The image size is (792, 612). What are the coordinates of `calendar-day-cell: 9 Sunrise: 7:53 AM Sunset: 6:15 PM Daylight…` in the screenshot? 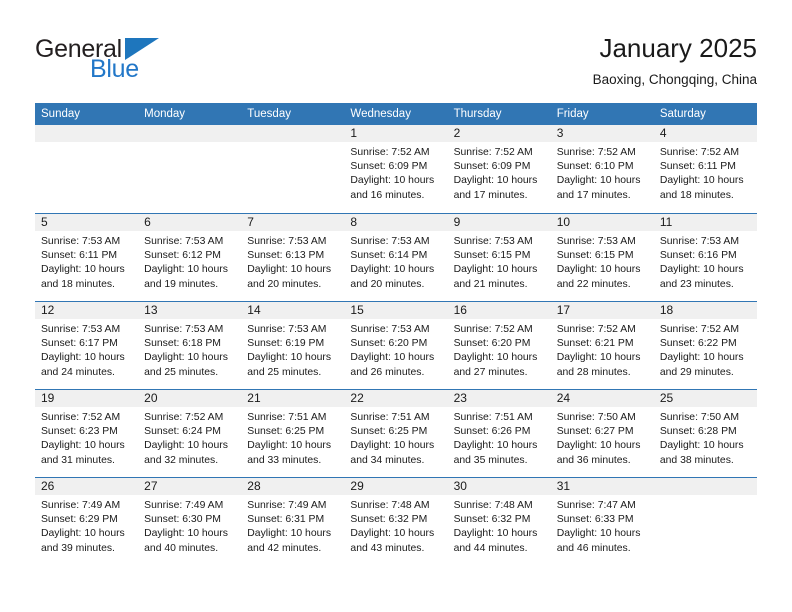 It's located at (499, 257).